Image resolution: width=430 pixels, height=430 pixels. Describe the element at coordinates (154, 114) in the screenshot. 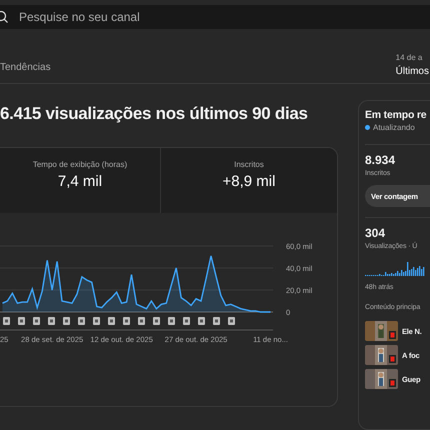

I see `headline: 6.415 visualizações nos últimos 90 dias` at that location.